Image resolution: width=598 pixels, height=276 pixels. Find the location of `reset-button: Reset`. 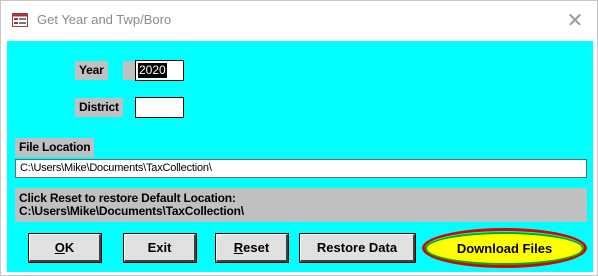

reset-button: Reset is located at coordinates (252, 248).